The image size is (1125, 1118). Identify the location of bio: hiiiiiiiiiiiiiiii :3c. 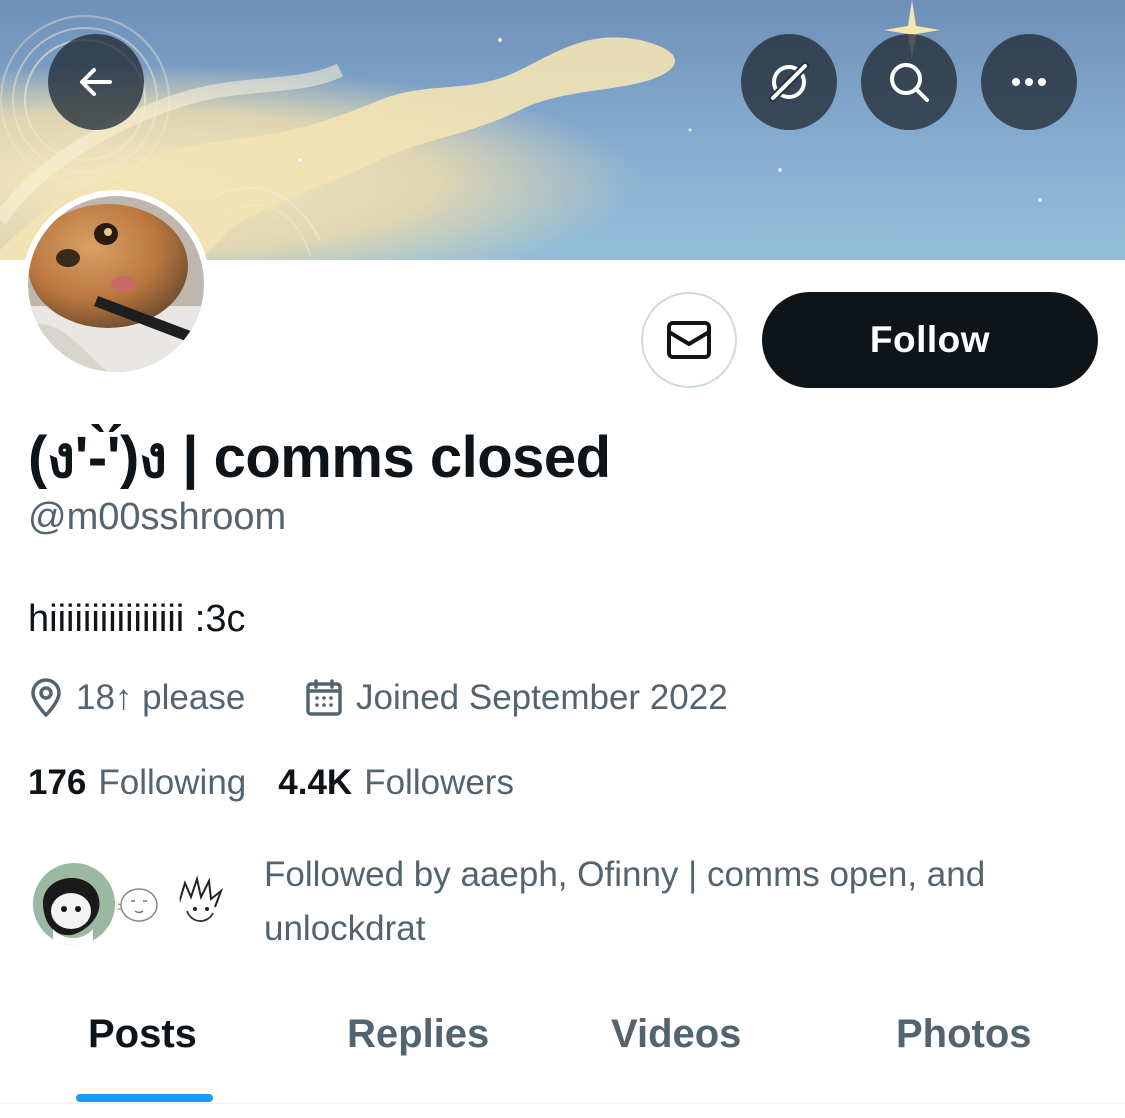
(137, 619).